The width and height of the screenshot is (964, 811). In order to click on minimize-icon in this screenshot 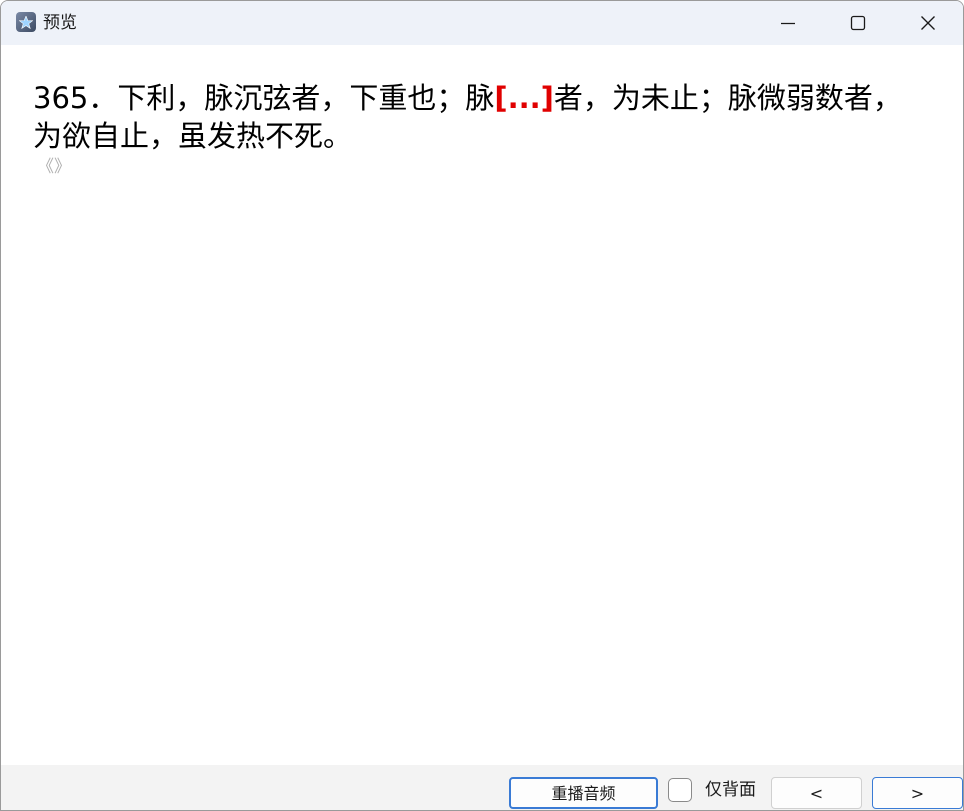, I will do `click(788, 23)`.